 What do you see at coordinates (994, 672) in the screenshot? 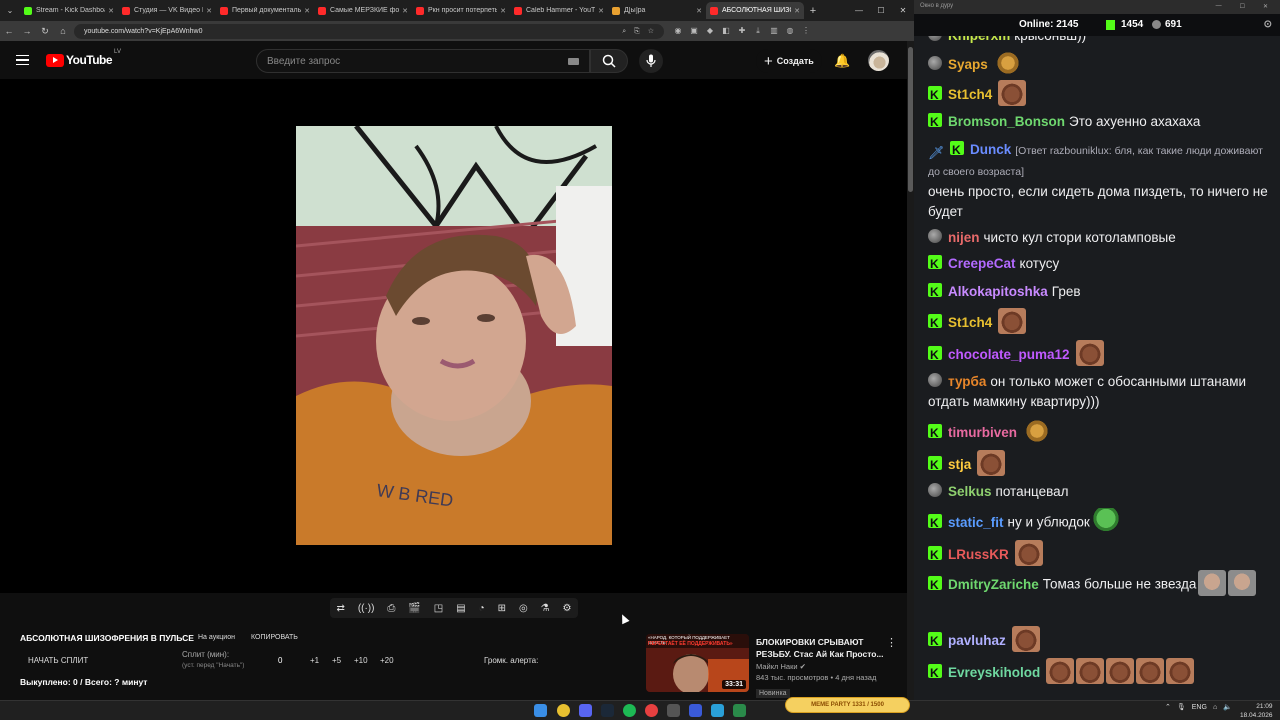
I see `chat-username: Evreyskiholod` at bounding box center [994, 672].